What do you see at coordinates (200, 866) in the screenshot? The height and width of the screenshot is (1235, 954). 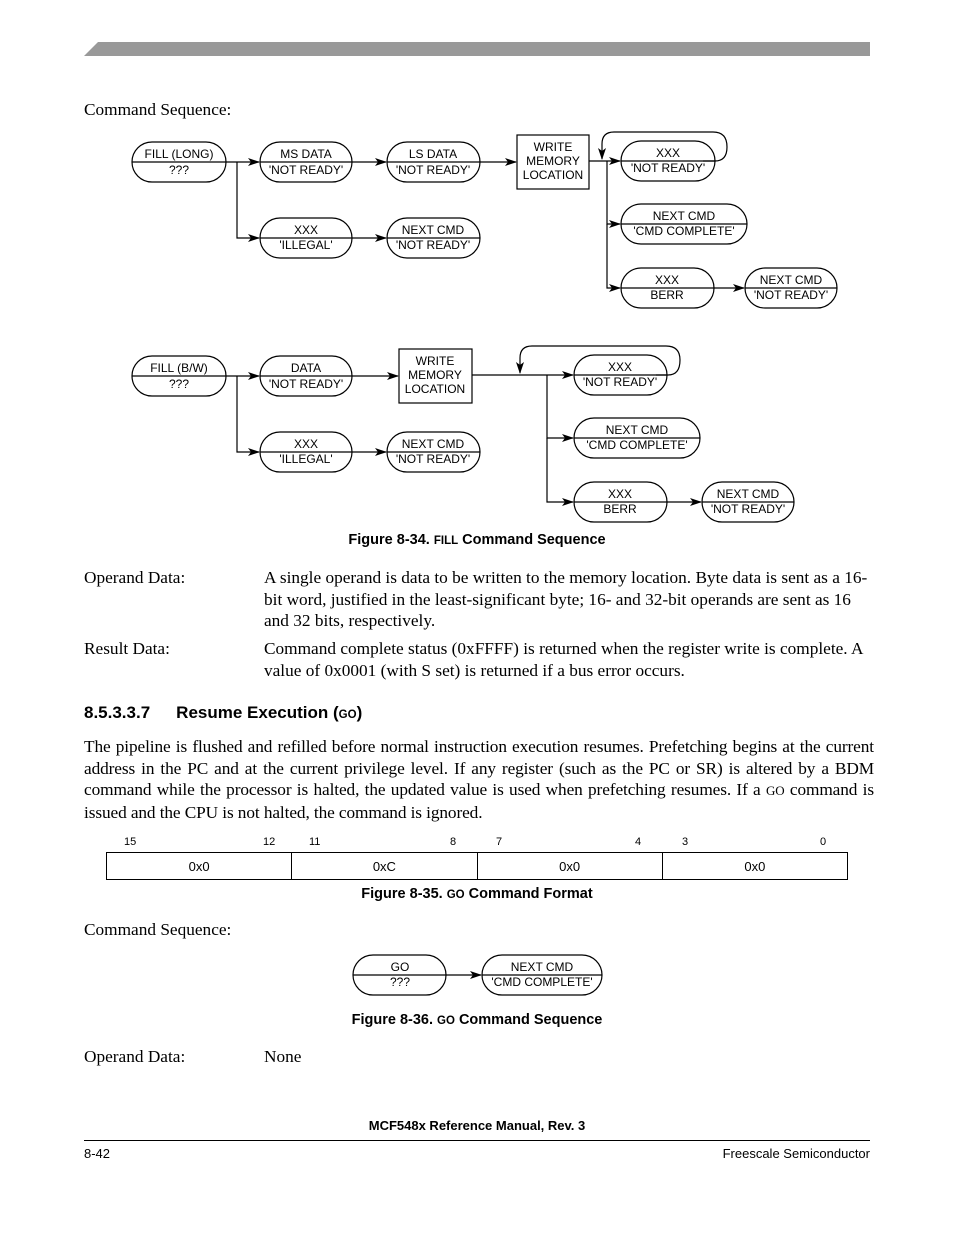 I see `format-field-bits-15-12: 0x0` at bounding box center [200, 866].